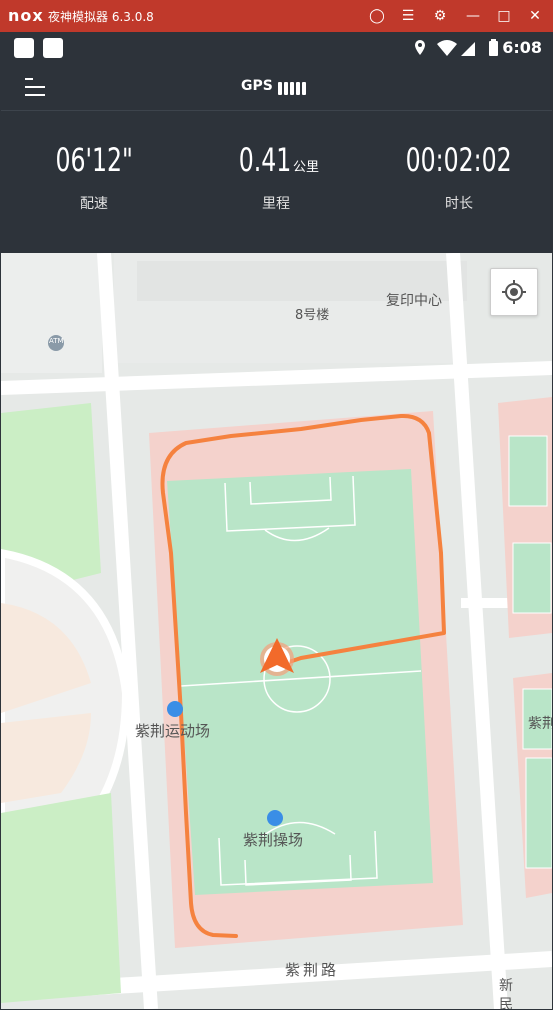 Image resolution: width=553 pixels, height=1010 pixels. Describe the element at coordinates (37, 87) in the screenshot. I see `menu-button` at that location.